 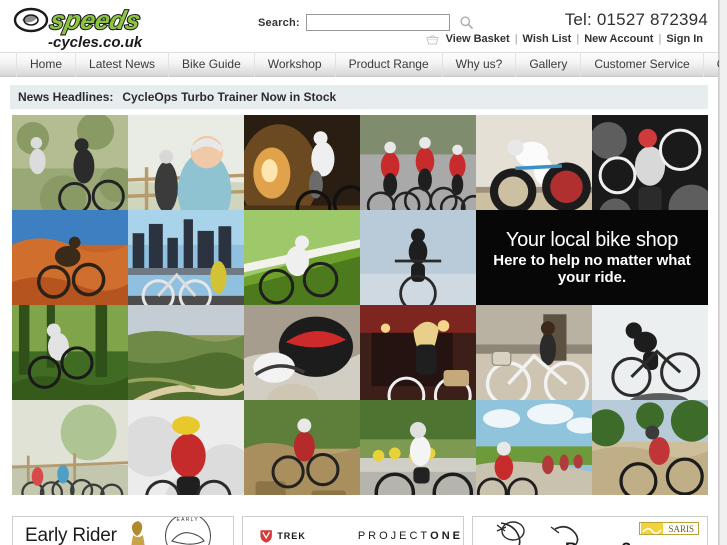 What do you see at coordinates (547, 39) in the screenshot?
I see `link-wish-list: Wish List` at bounding box center [547, 39].